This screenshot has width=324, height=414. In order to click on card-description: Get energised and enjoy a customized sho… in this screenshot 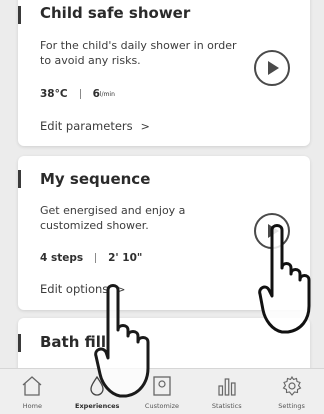, I will do `click(113, 218)`.